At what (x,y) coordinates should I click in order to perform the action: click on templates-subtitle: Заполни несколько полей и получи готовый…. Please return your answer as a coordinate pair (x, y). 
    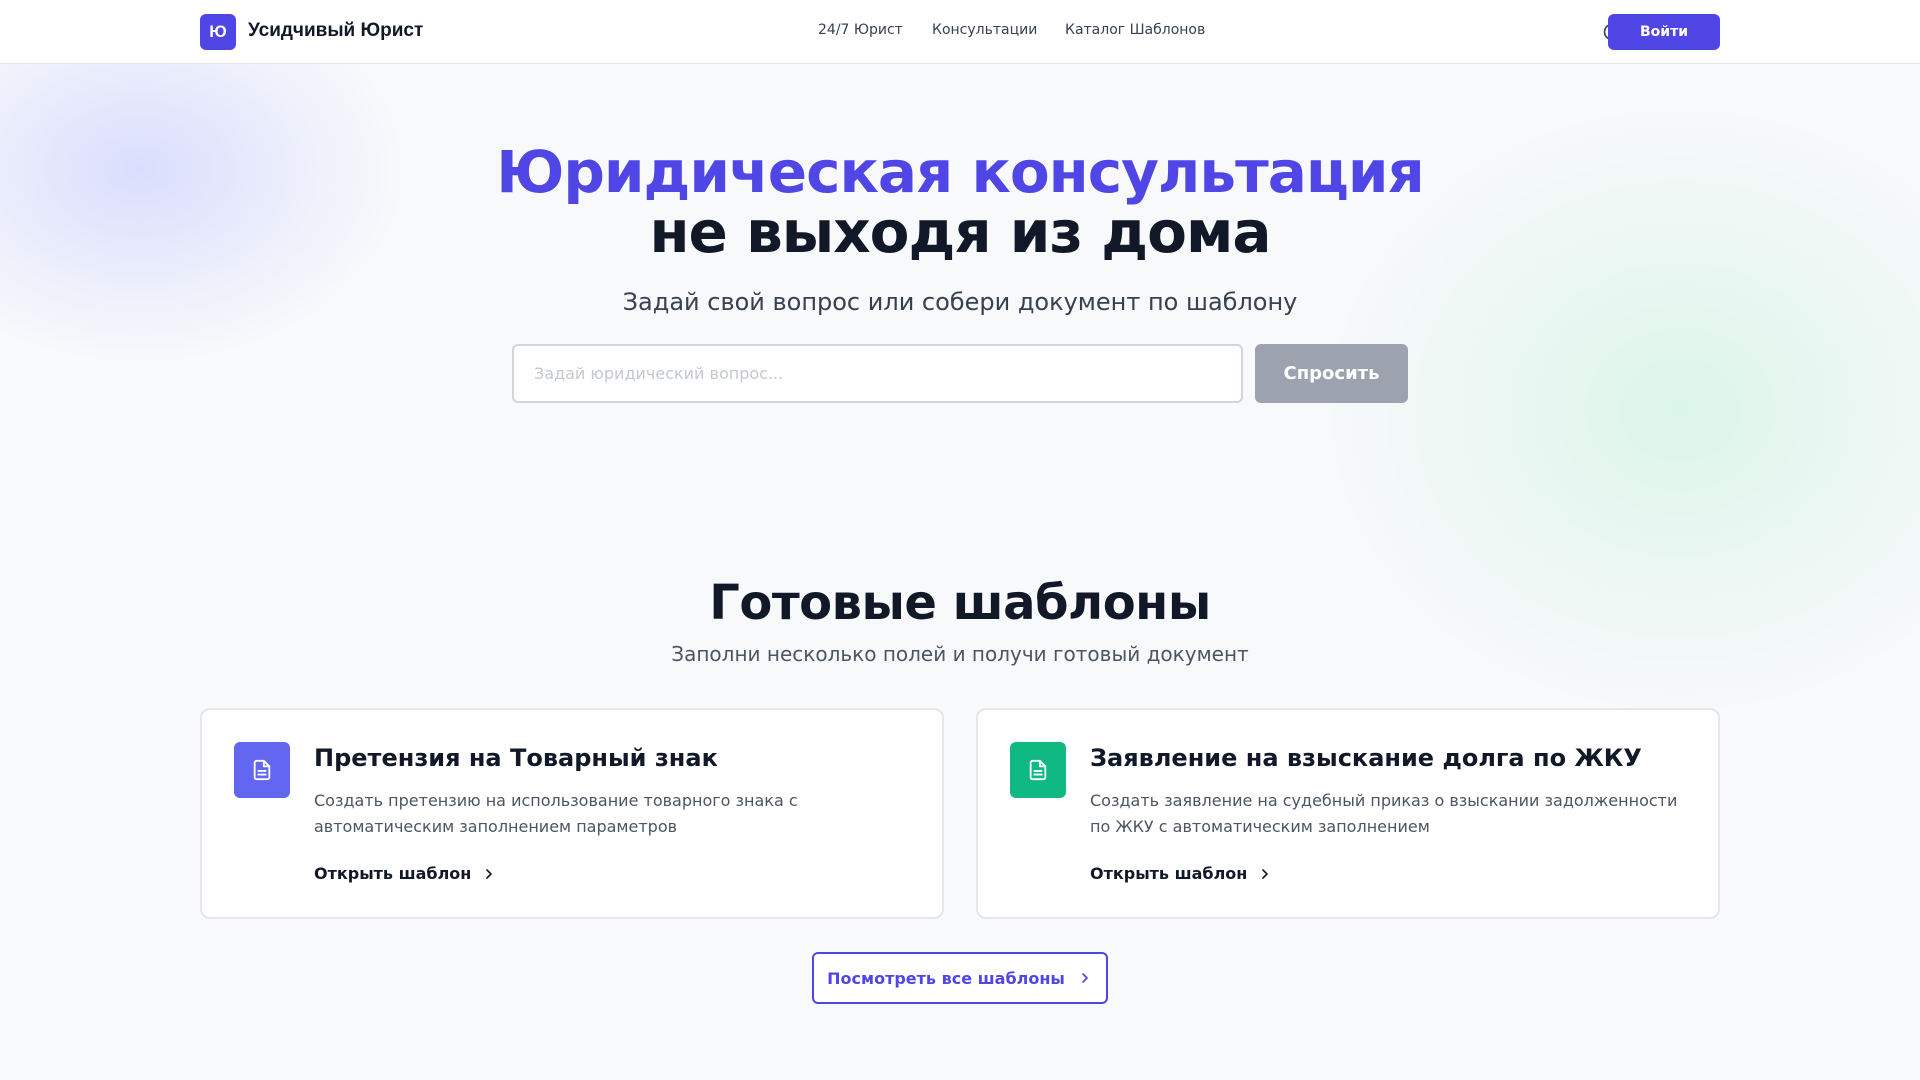
    Looking at the image, I should click on (960, 654).